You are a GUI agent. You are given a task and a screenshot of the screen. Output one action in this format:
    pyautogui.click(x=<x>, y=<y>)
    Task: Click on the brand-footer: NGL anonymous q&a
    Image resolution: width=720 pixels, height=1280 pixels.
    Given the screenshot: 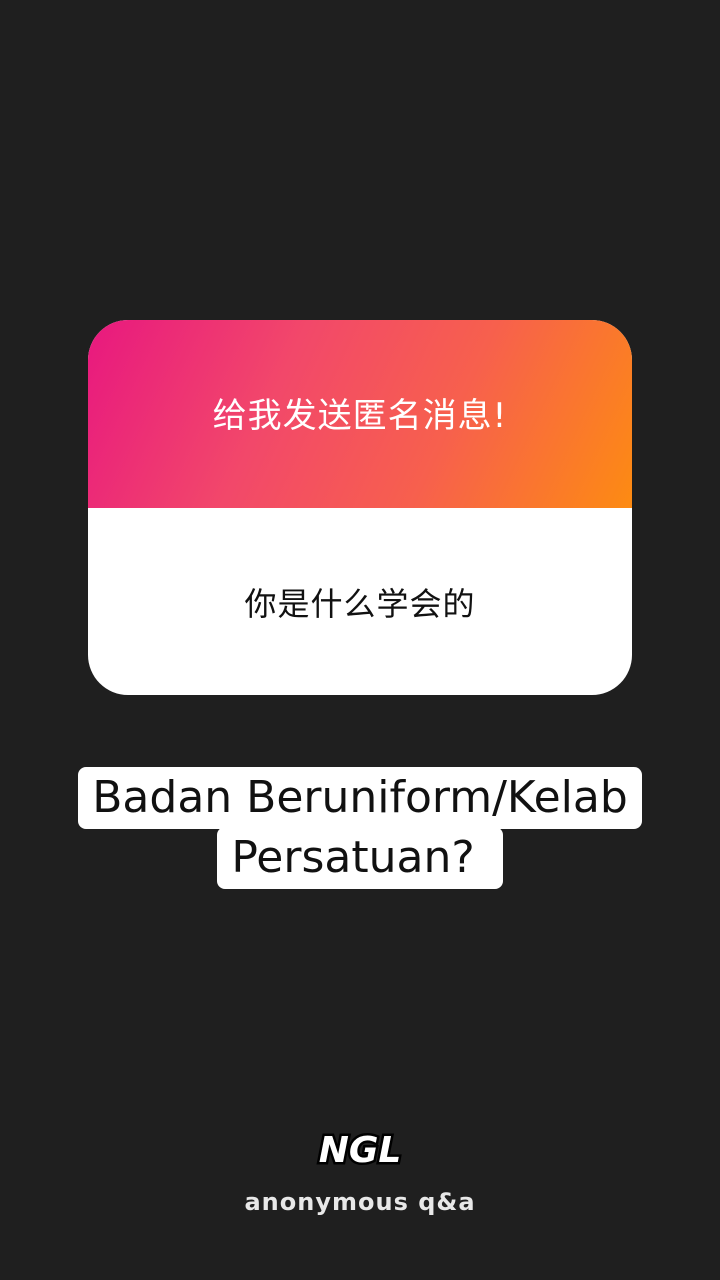 What is the action you would take?
    pyautogui.click(x=360, y=1168)
    